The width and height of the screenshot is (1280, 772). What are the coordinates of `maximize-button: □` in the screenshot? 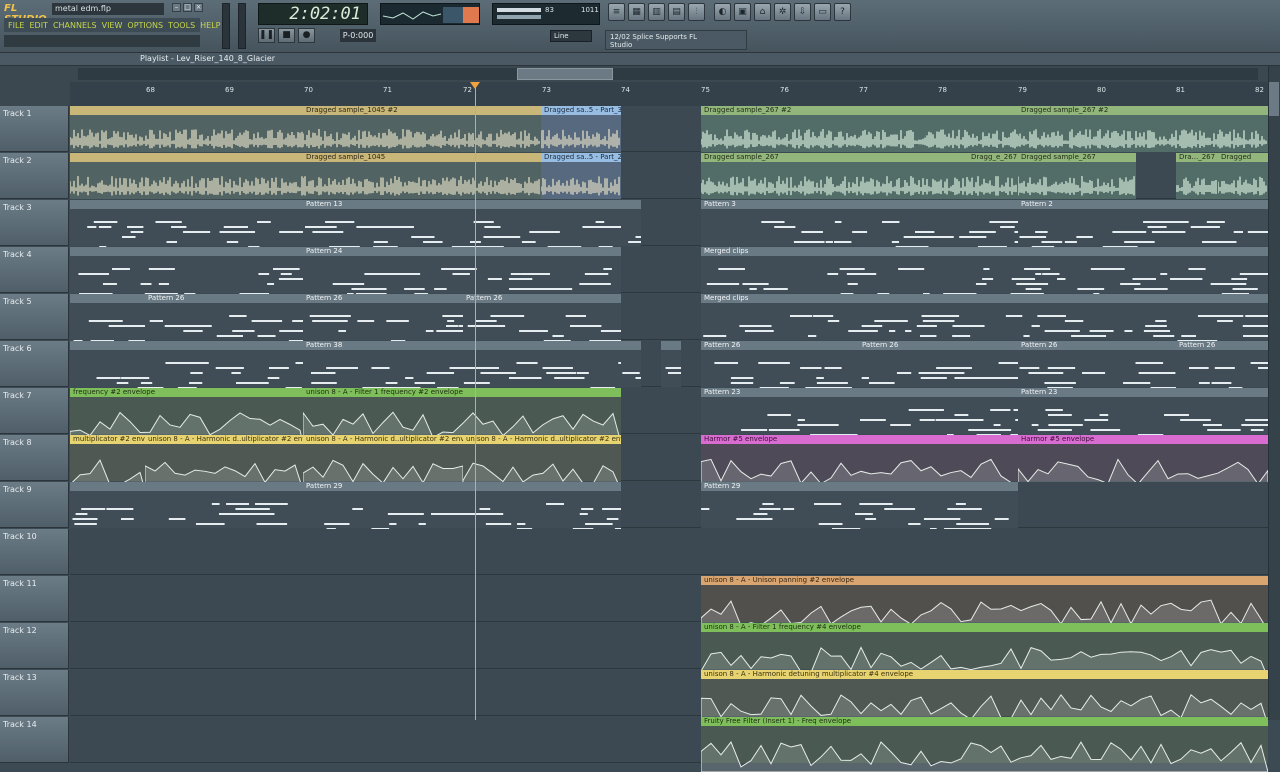 It's located at (187, 7).